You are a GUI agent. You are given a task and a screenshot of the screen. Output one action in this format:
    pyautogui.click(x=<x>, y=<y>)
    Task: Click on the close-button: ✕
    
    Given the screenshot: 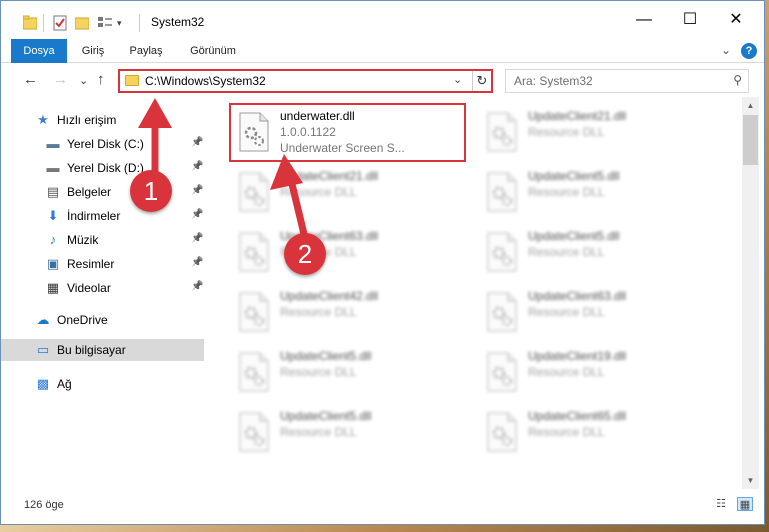 What is the action you would take?
    pyautogui.click(x=736, y=20)
    